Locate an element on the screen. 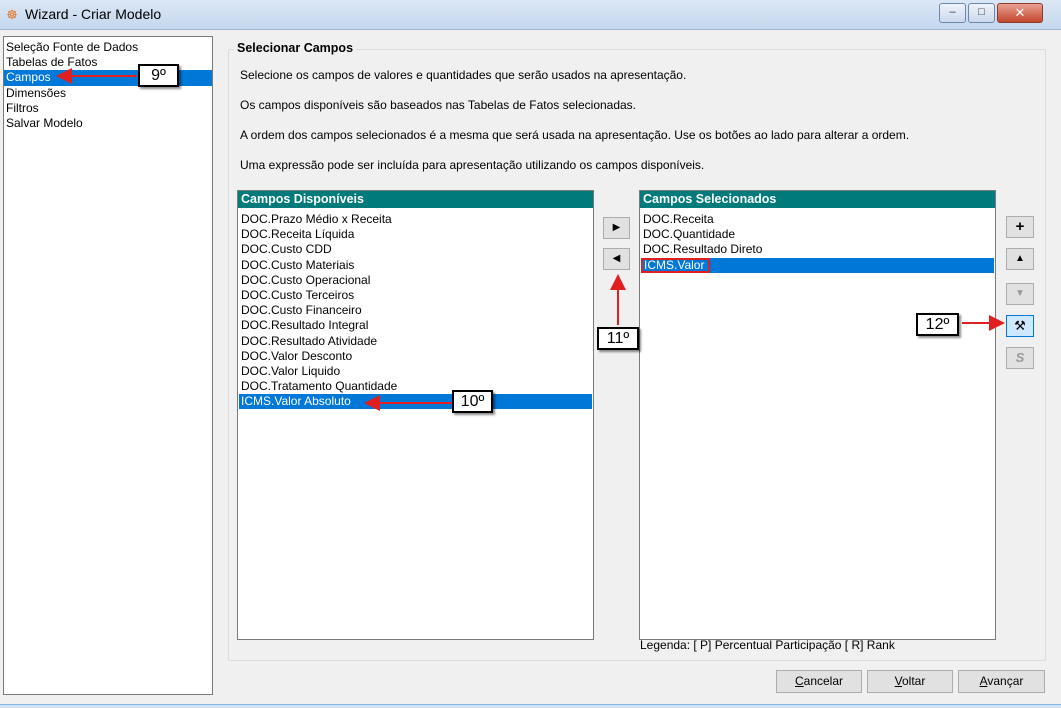  annotation-step9: 9º is located at coordinates (158, 75).